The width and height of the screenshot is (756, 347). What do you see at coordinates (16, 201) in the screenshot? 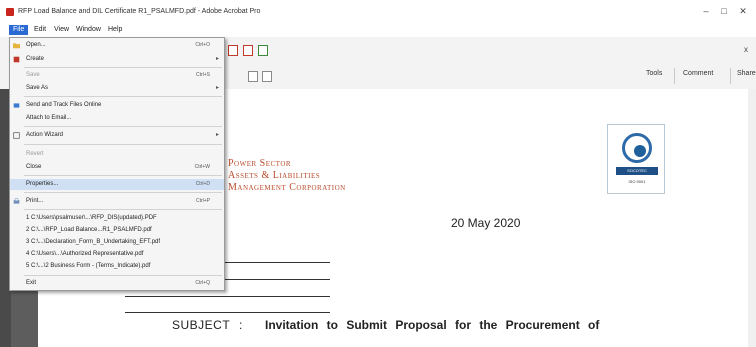
I see `print-icon` at bounding box center [16, 201].